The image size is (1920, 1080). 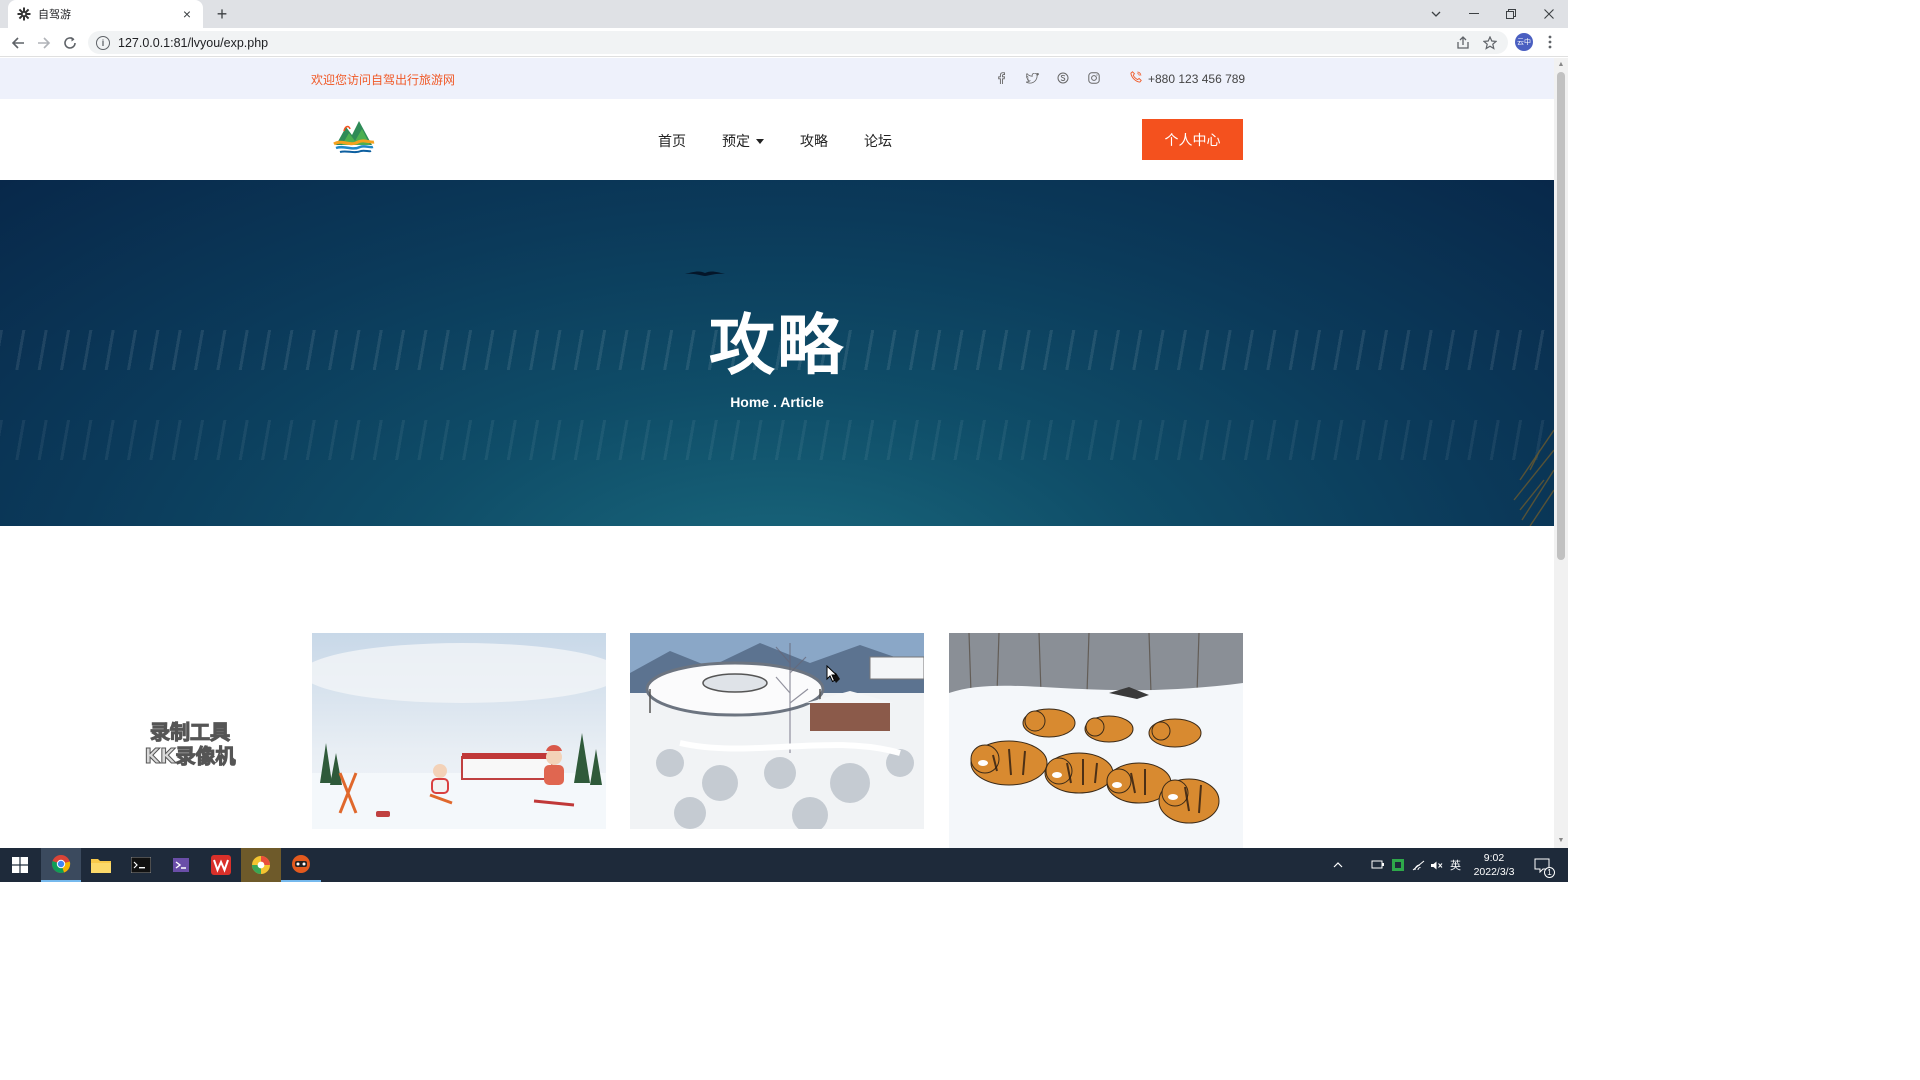 What do you see at coordinates (1494, 872) in the screenshot?
I see `clock-date: 2022/3/3` at bounding box center [1494, 872].